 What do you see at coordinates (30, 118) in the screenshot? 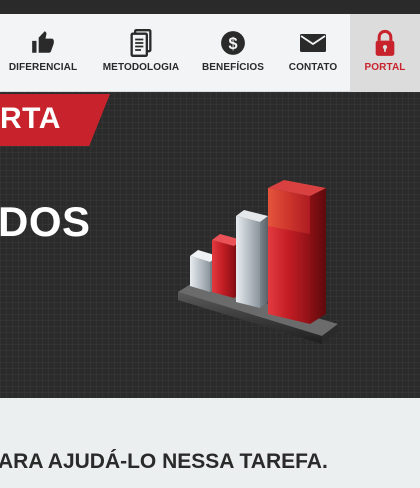
I see `hero-tag-text: RTA` at bounding box center [30, 118].